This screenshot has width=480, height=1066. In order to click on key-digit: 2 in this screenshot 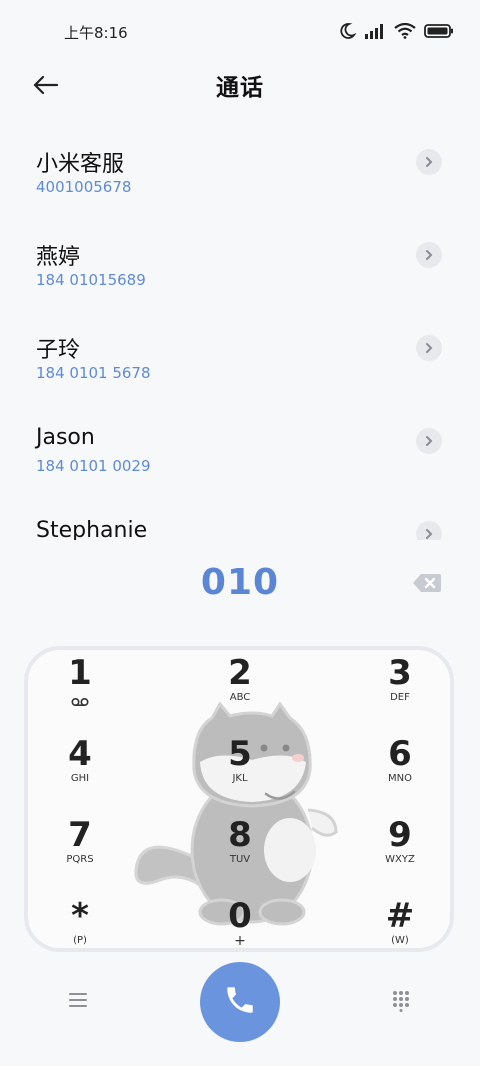, I will do `click(240, 673)`.